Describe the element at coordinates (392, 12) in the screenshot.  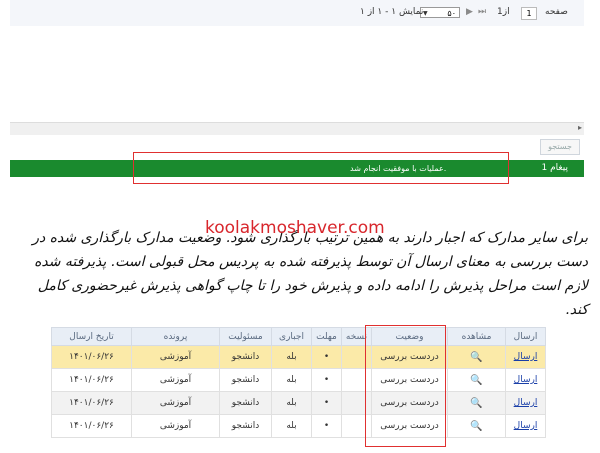
I see `showing-range-label: نمایش ۱ - ۱ از ۱` at that location.